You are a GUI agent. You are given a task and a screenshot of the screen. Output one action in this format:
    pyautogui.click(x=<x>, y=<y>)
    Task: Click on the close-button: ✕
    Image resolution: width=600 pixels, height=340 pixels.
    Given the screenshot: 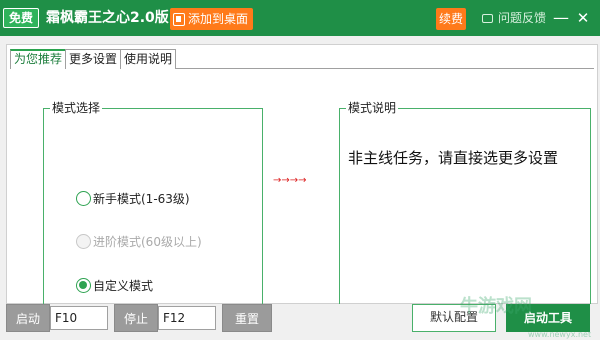 What is the action you would take?
    pyautogui.click(x=583, y=18)
    